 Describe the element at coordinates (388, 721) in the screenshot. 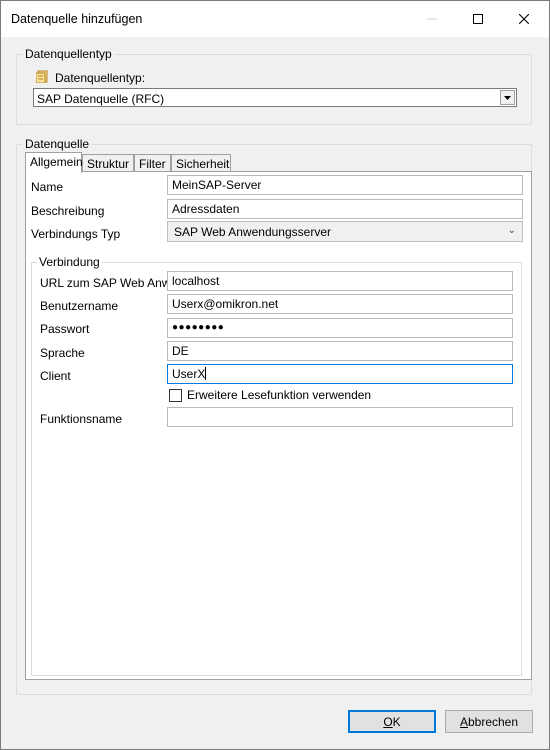

I see `ok-mnemonic: O` at that location.